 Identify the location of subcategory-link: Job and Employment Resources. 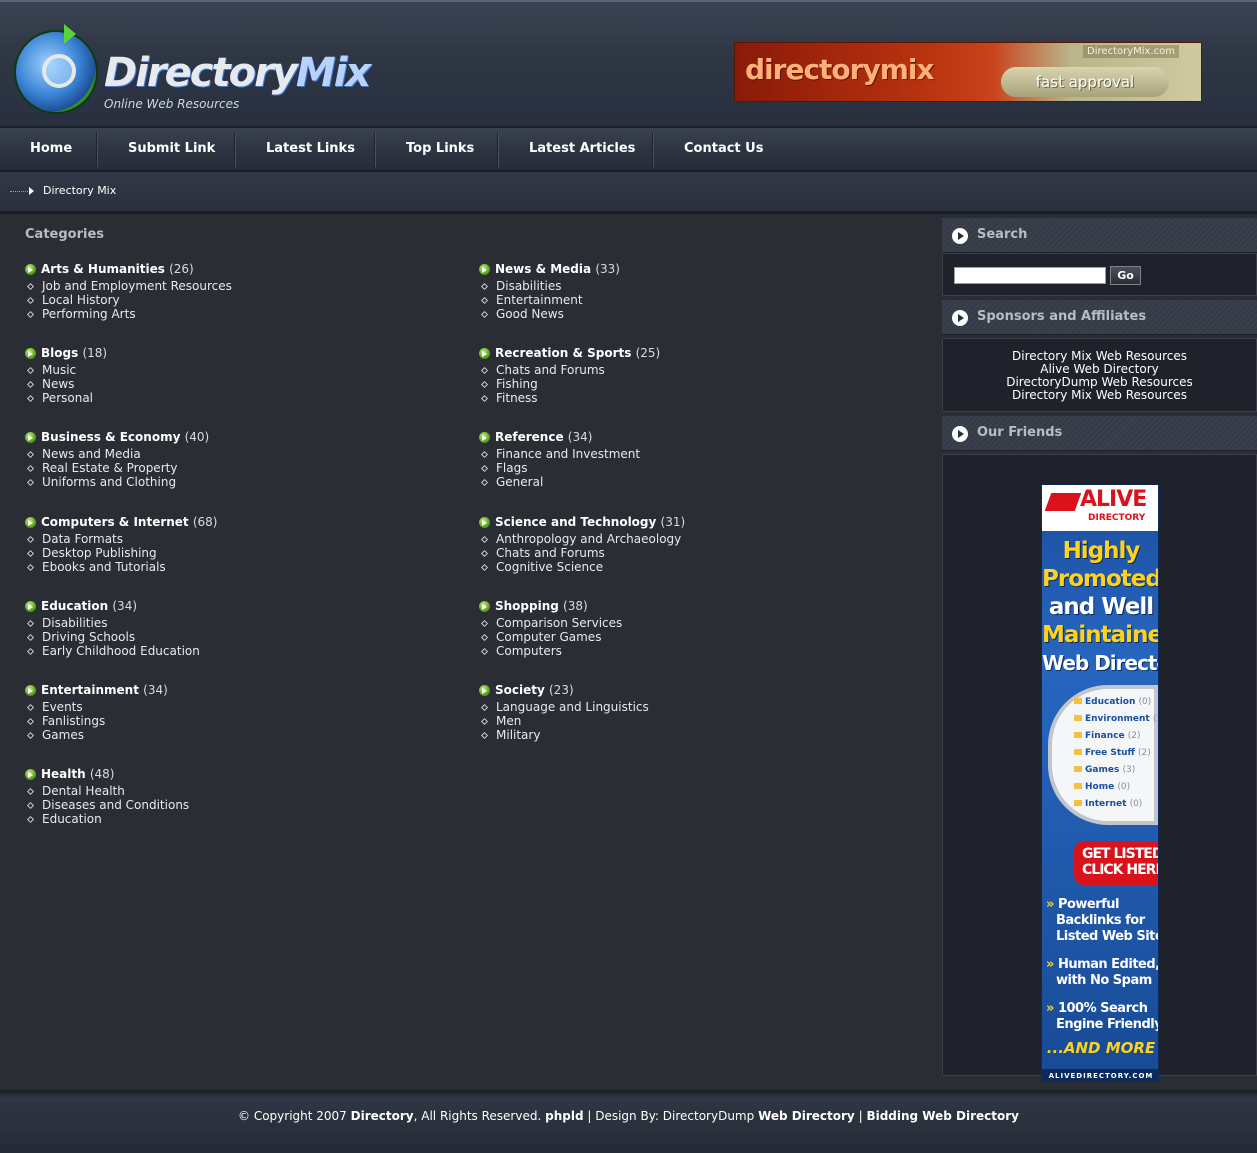
(137, 286).